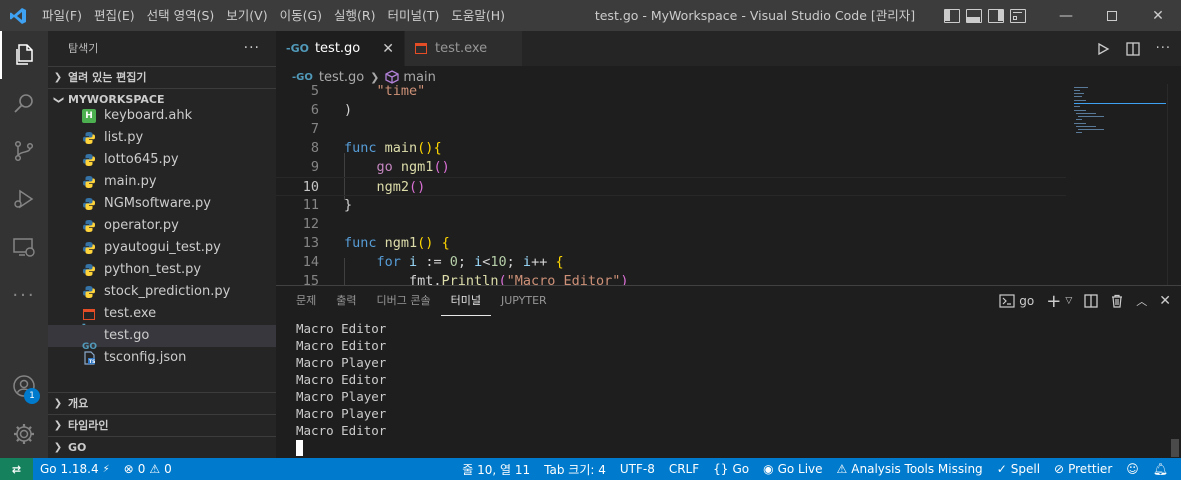  What do you see at coordinates (346, 301) in the screenshot?
I see `tab-output: 출력` at bounding box center [346, 301].